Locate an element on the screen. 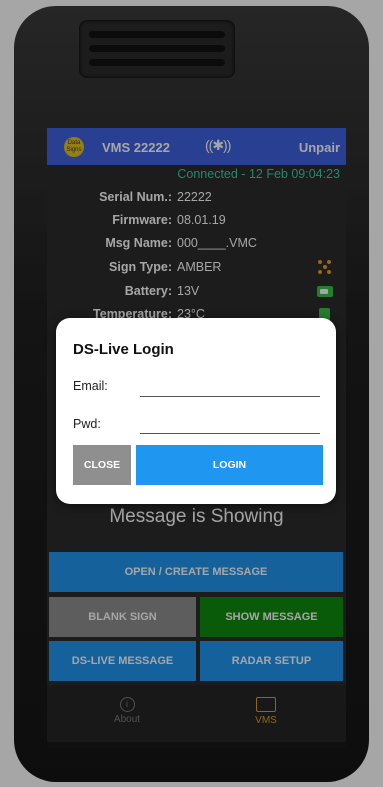 This screenshot has height=787, width=383. login-button: LOGIN is located at coordinates (229, 465).